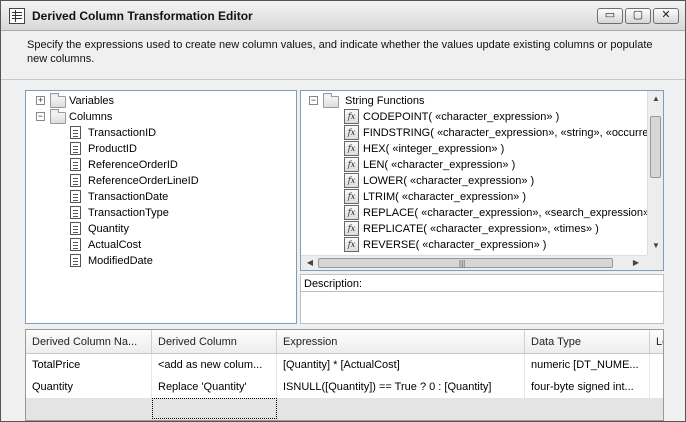 The width and height of the screenshot is (686, 422). Describe the element at coordinates (112, 149) in the screenshot. I see `column-label: ProductID` at that location.